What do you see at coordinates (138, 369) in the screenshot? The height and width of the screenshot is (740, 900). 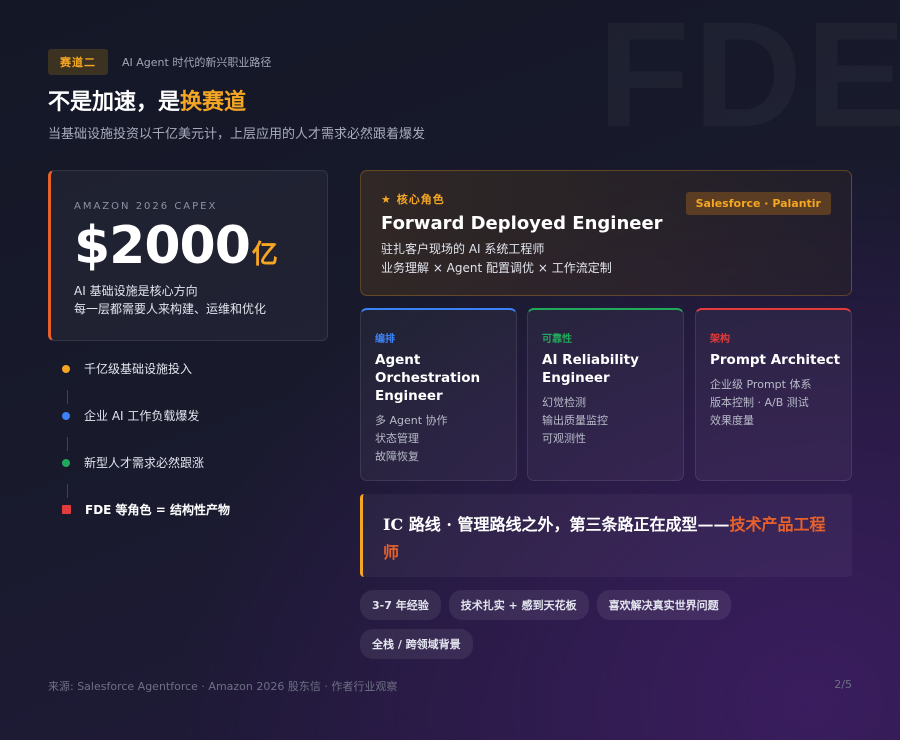 I see `chain-step-label: 千亿级基础设施投入` at bounding box center [138, 369].